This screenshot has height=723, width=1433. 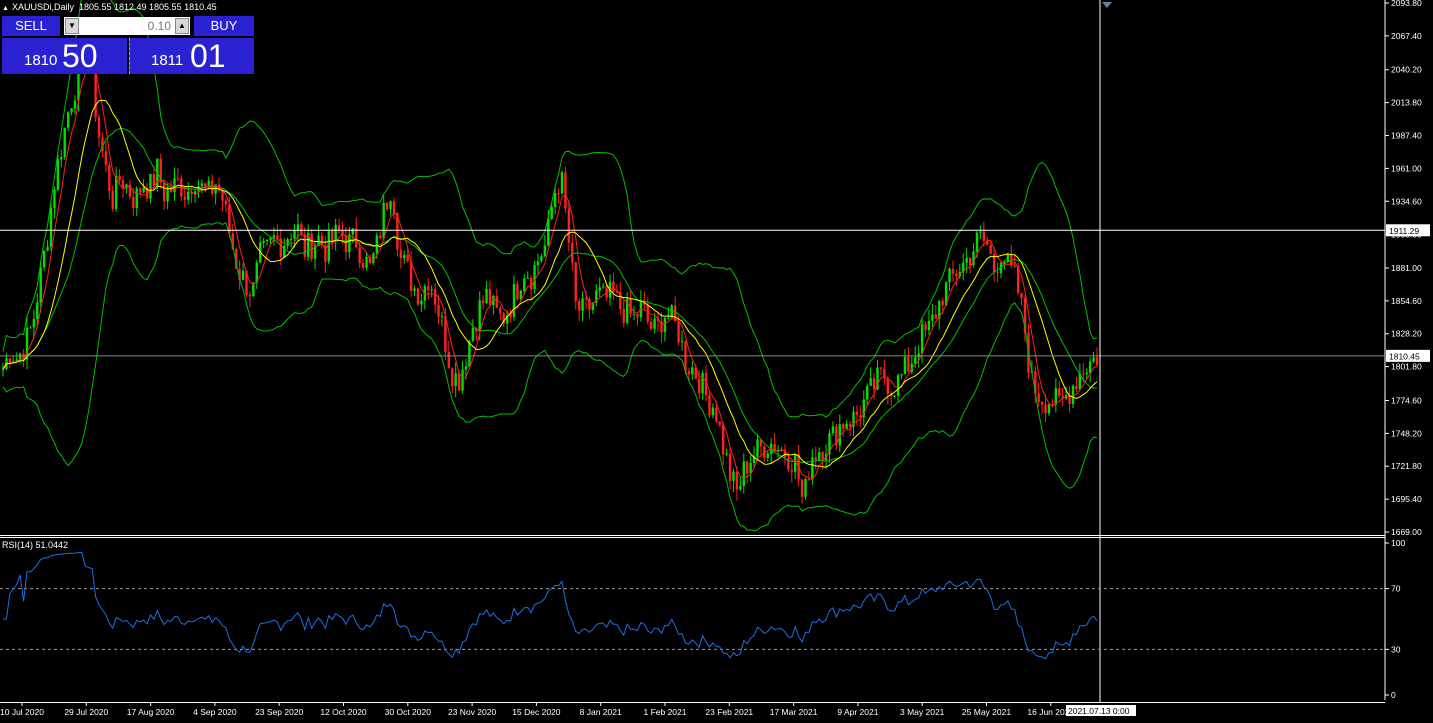 I want to click on sell-button: SELL, so click(x=31, y=26).